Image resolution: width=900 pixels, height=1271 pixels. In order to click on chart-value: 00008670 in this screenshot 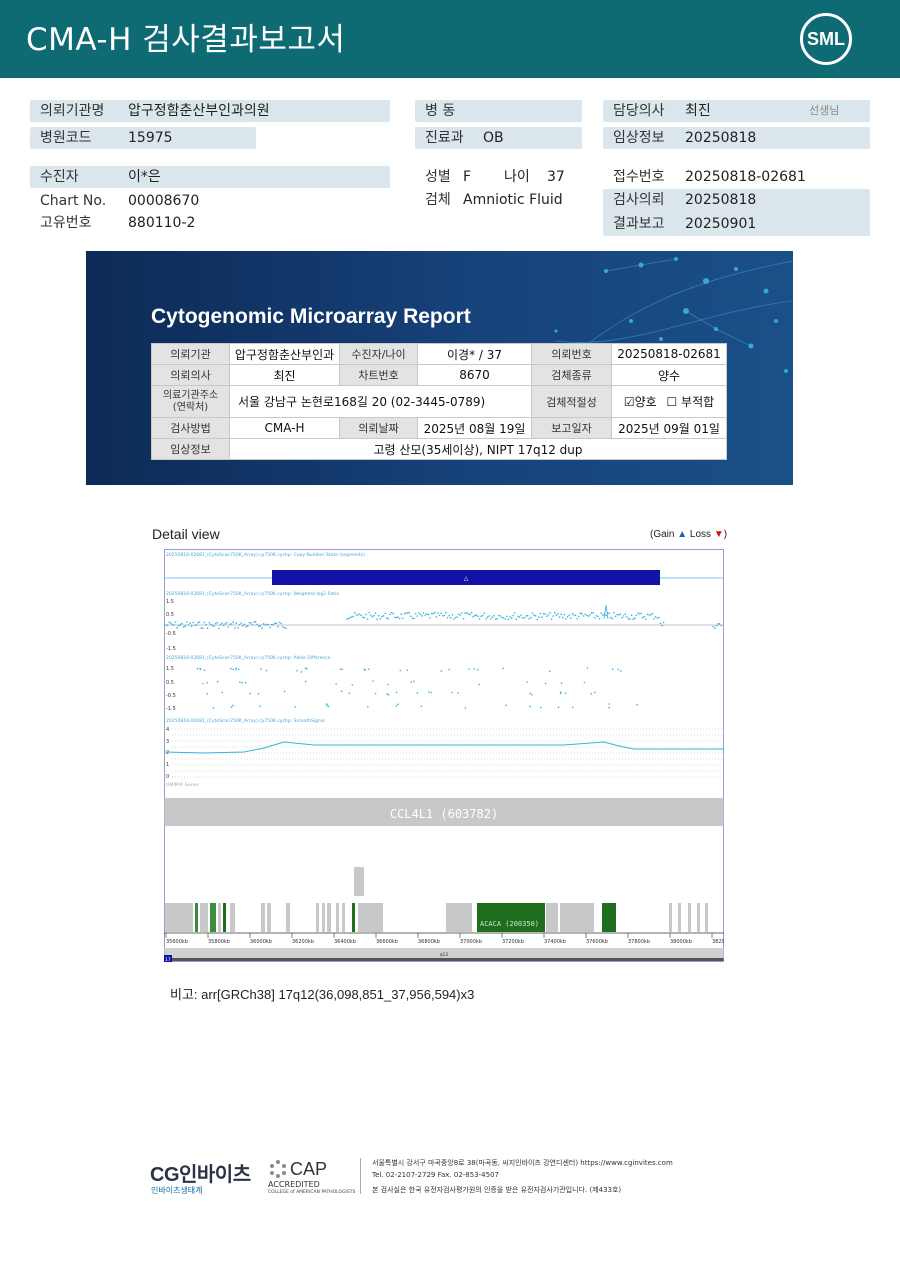, I will do `click(164, 201)`.